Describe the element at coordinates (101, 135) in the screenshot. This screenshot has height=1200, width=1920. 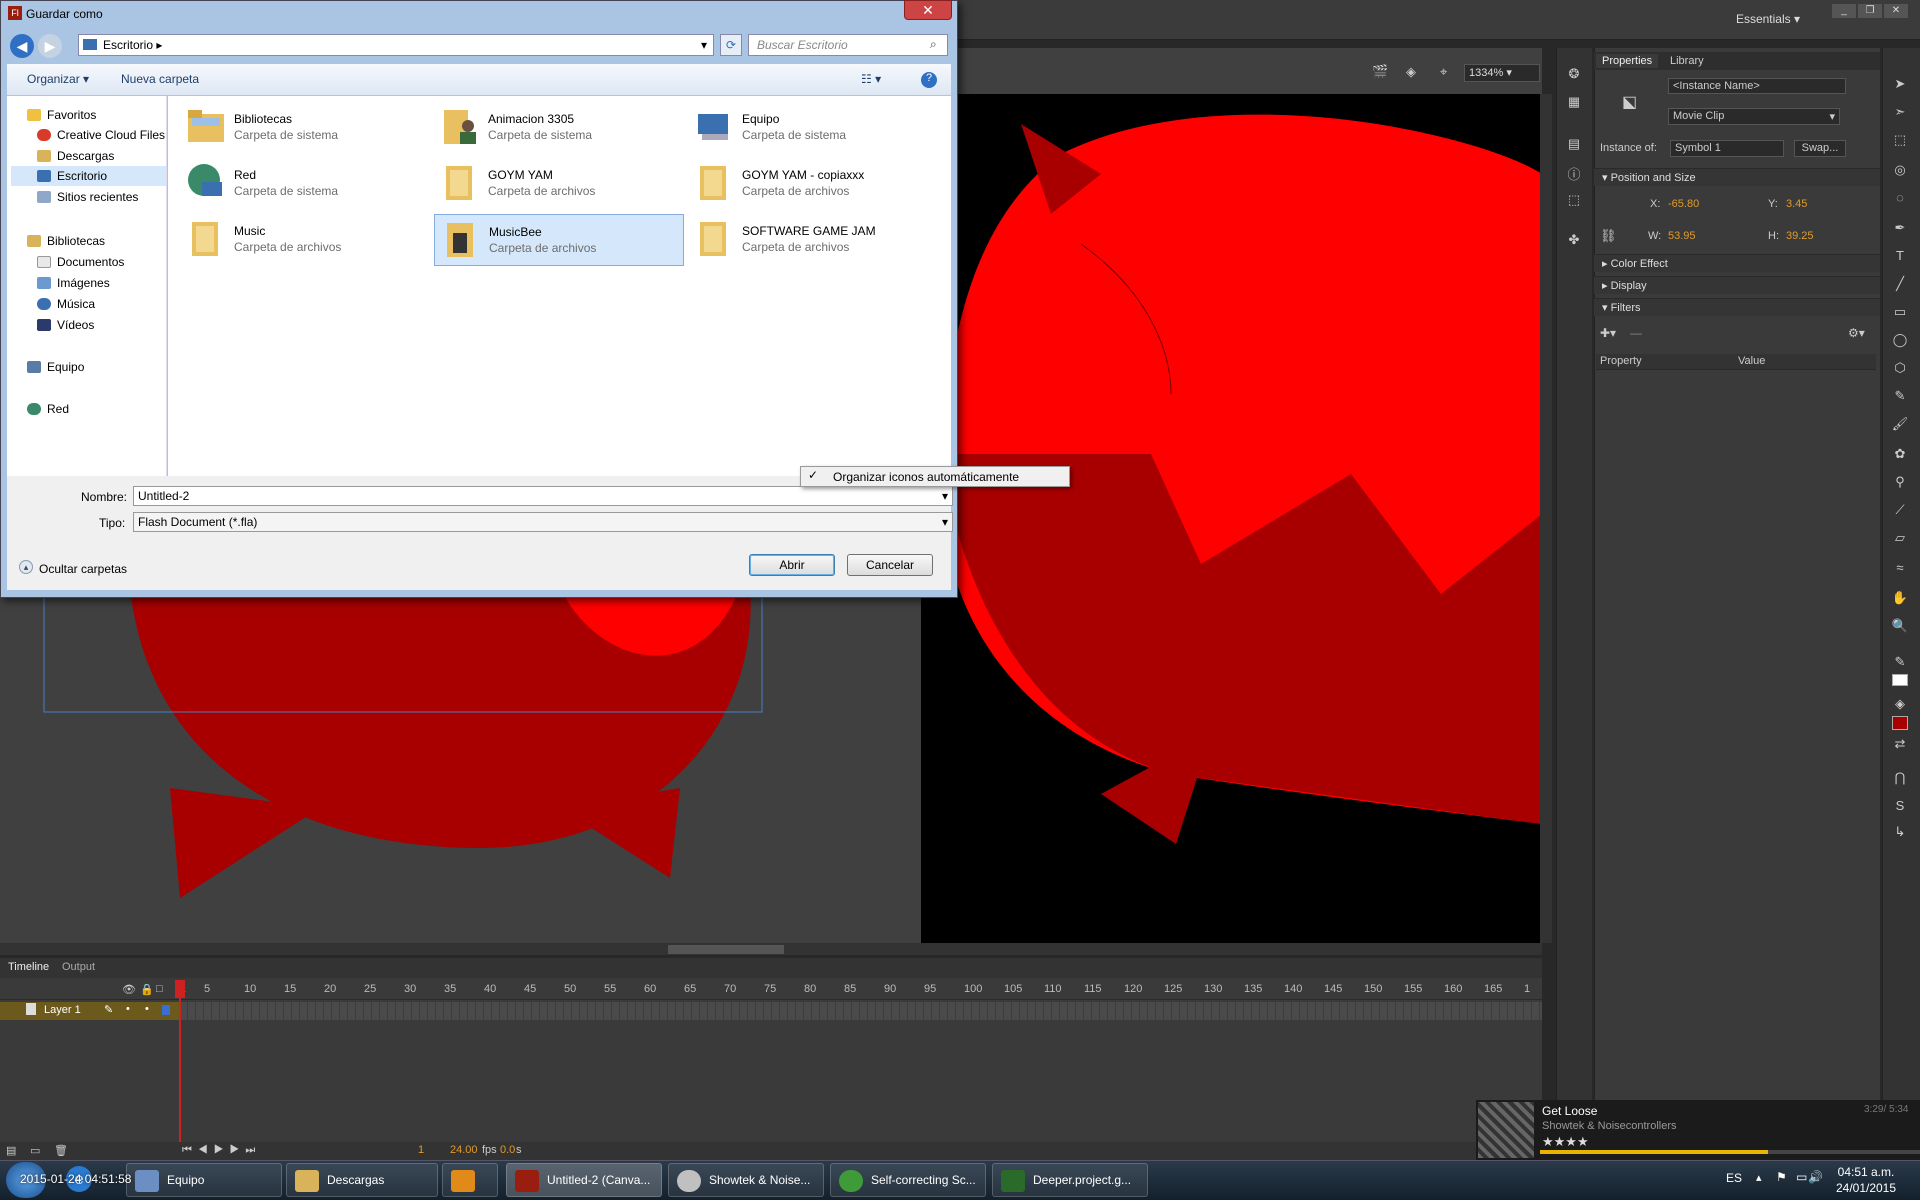
I see `nav-creative-cloud: Creative Cloud Files` at that location.